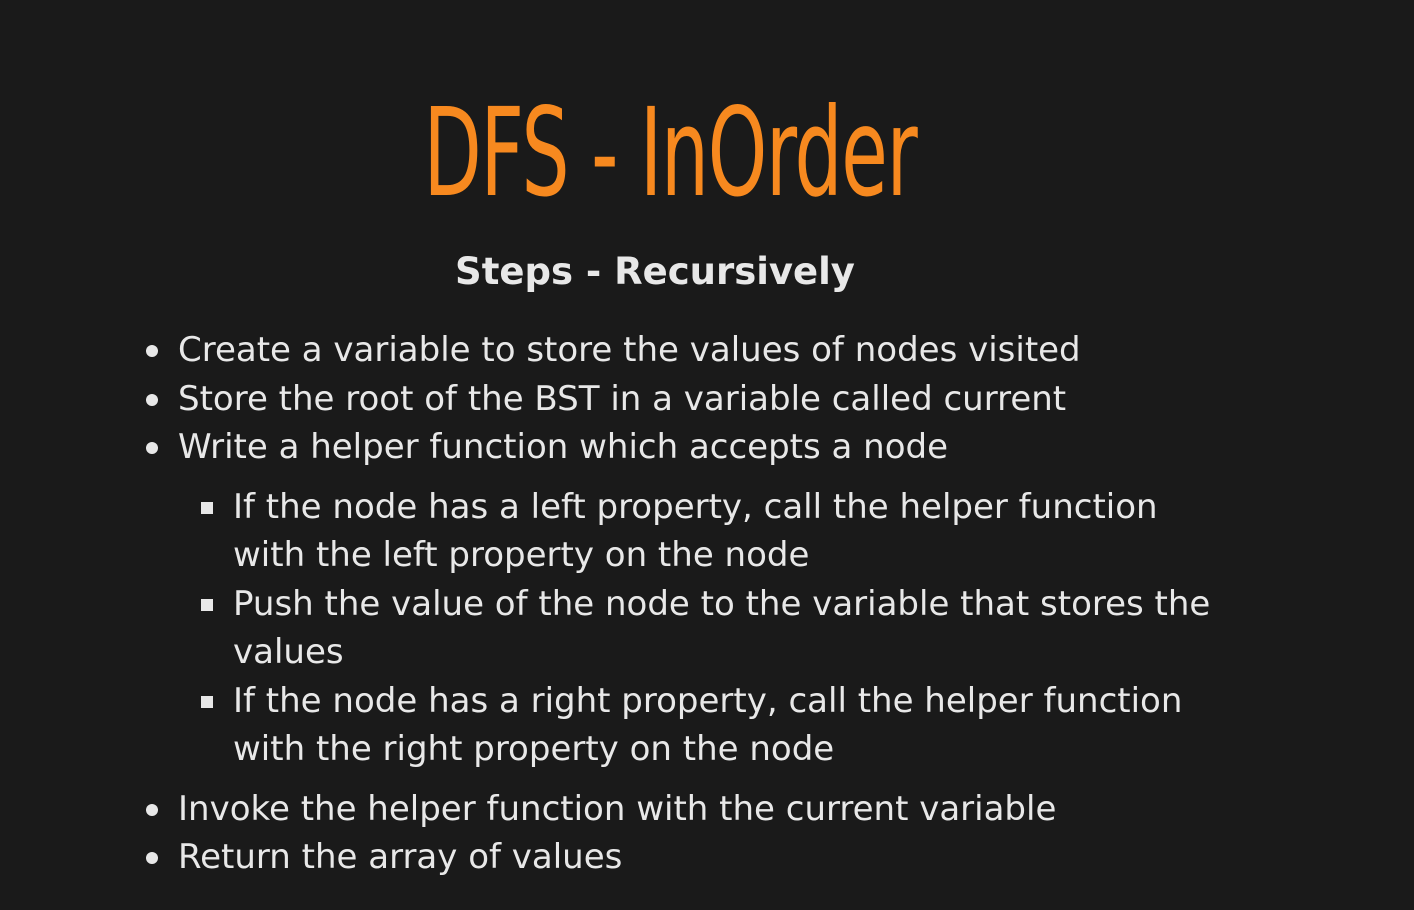 This screenshot has height=910, width=1414. Describe the element at coordinates (655, 271) in the screenshot. I see `slide-subtitle: Steps - Recursively` at that location.